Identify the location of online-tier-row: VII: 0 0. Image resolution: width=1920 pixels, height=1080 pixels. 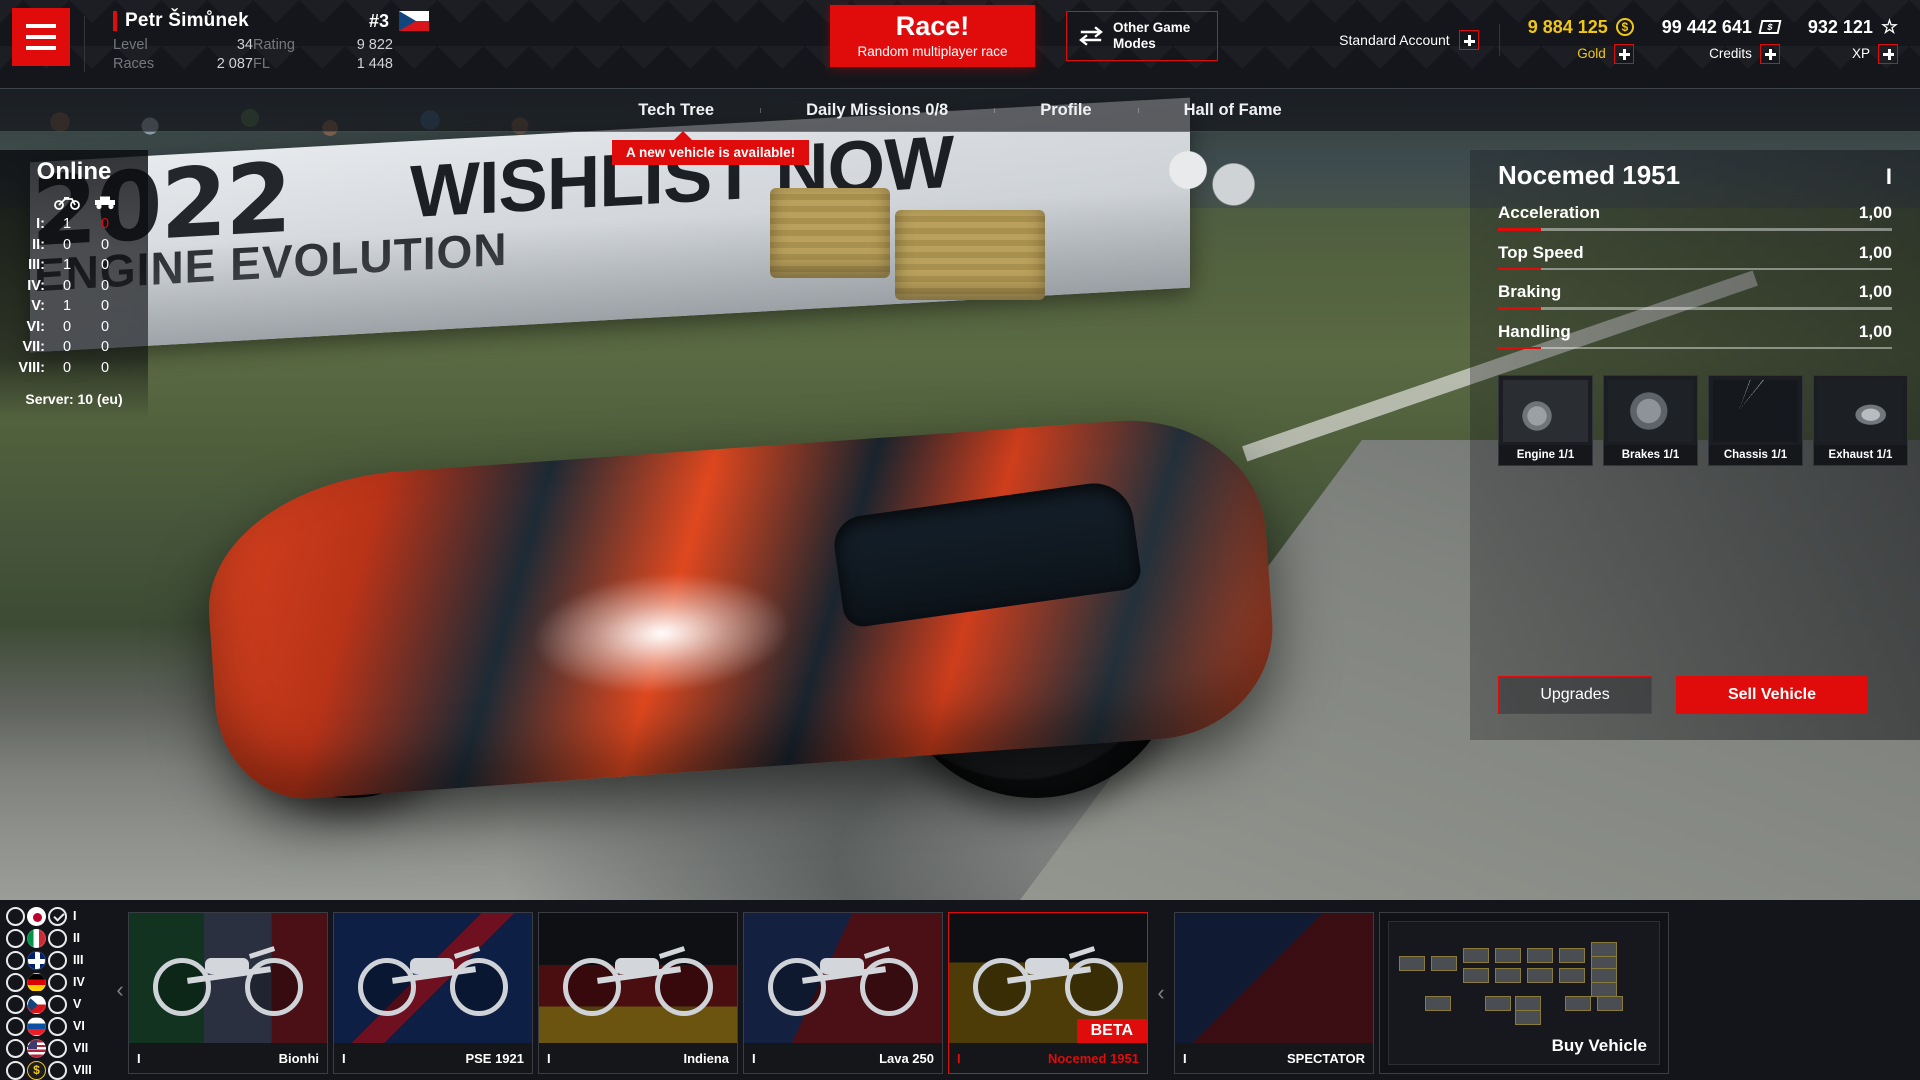
(74, 347).